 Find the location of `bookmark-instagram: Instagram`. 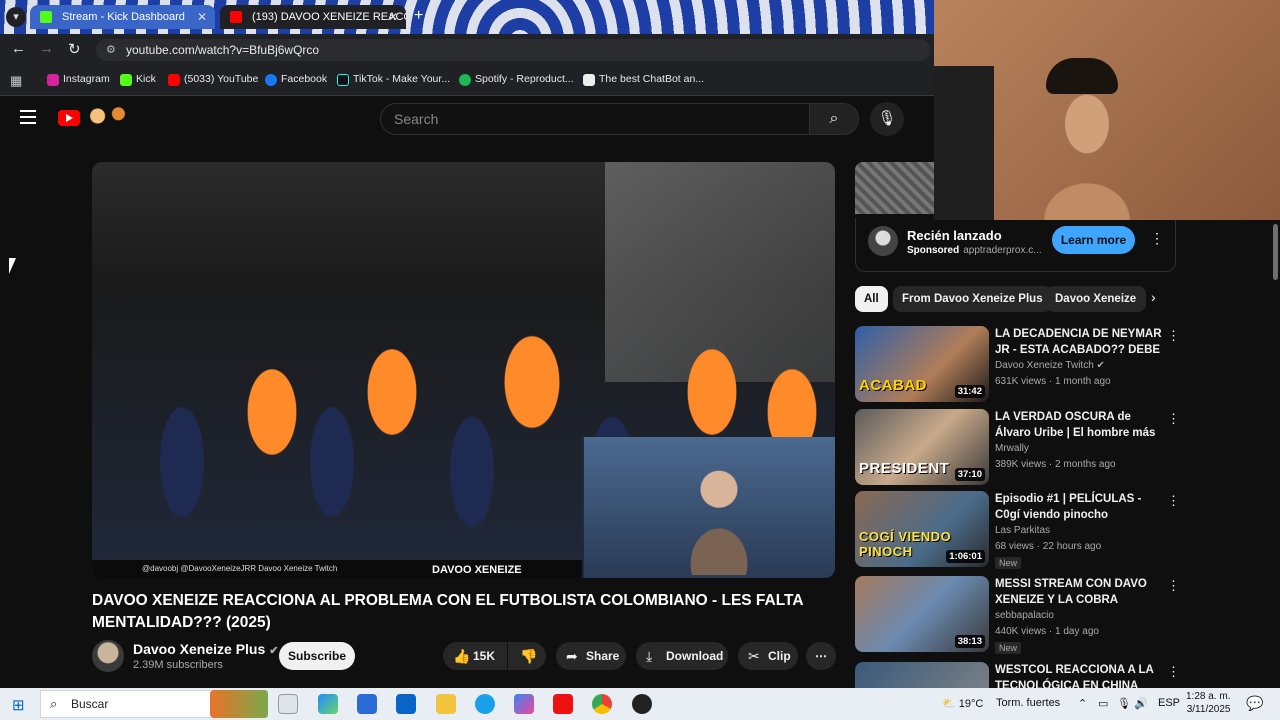

bookmark-instagram: Instagram is located at coordinates (78, 79).